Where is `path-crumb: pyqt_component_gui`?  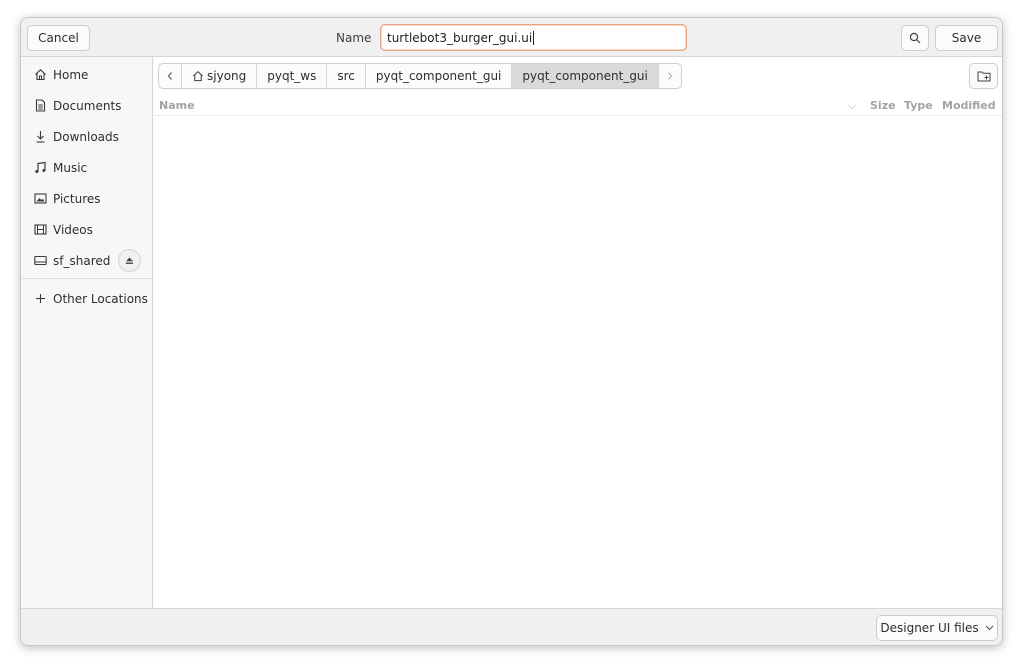 path-crumb: pyqt_component_gui is located at coordinates (439, 76).